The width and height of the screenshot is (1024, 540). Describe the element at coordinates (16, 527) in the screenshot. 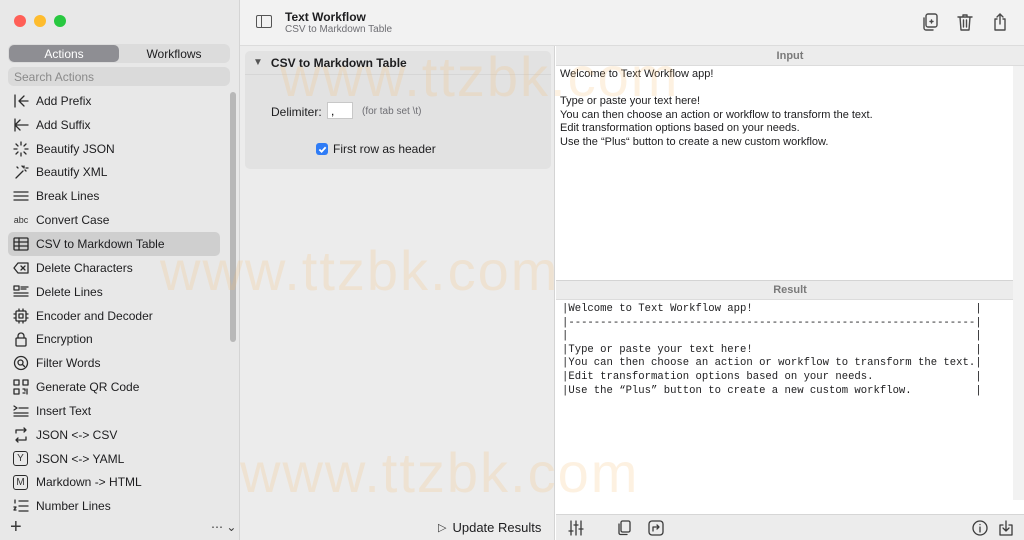

I see `add-workflow-button: +` at that location.